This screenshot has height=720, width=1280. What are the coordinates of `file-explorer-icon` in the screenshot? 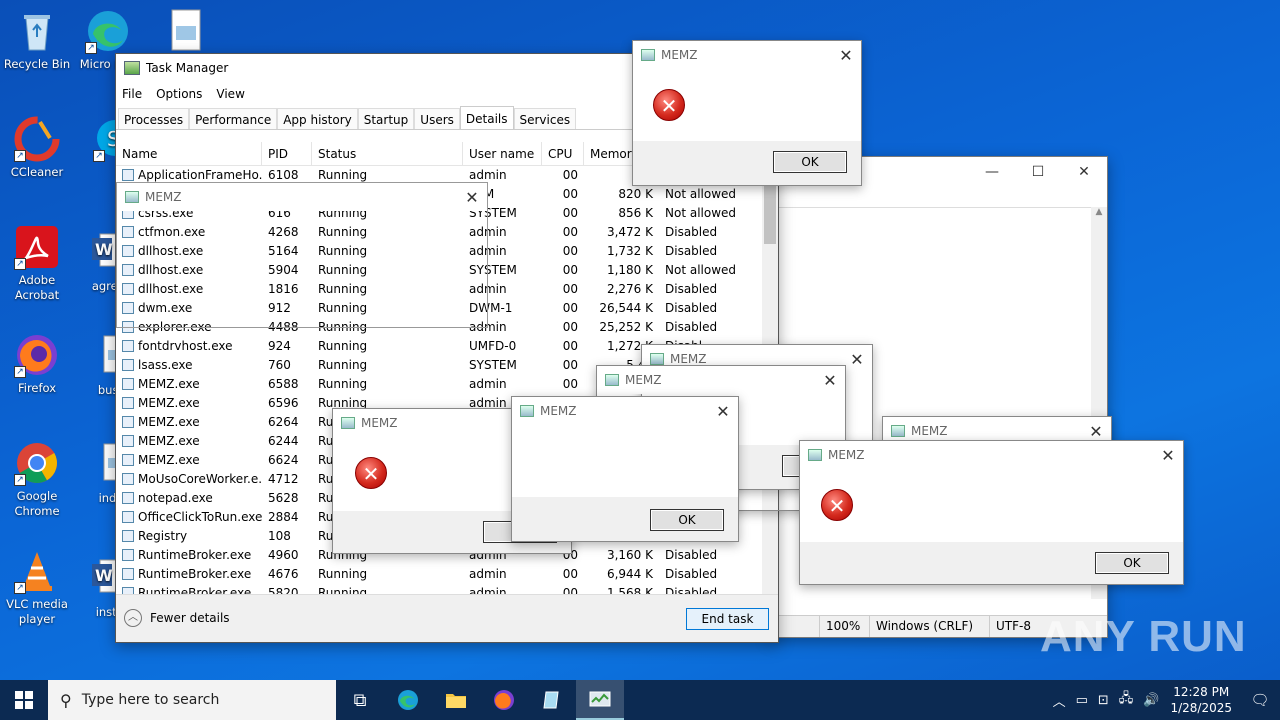 It's located at (456, 700).